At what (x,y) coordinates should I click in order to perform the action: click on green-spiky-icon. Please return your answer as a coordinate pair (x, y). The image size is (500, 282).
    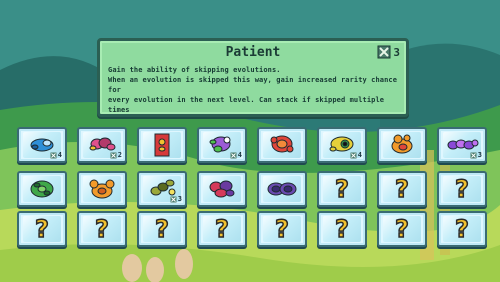
    Looking at the image, I should click on (42, 189).